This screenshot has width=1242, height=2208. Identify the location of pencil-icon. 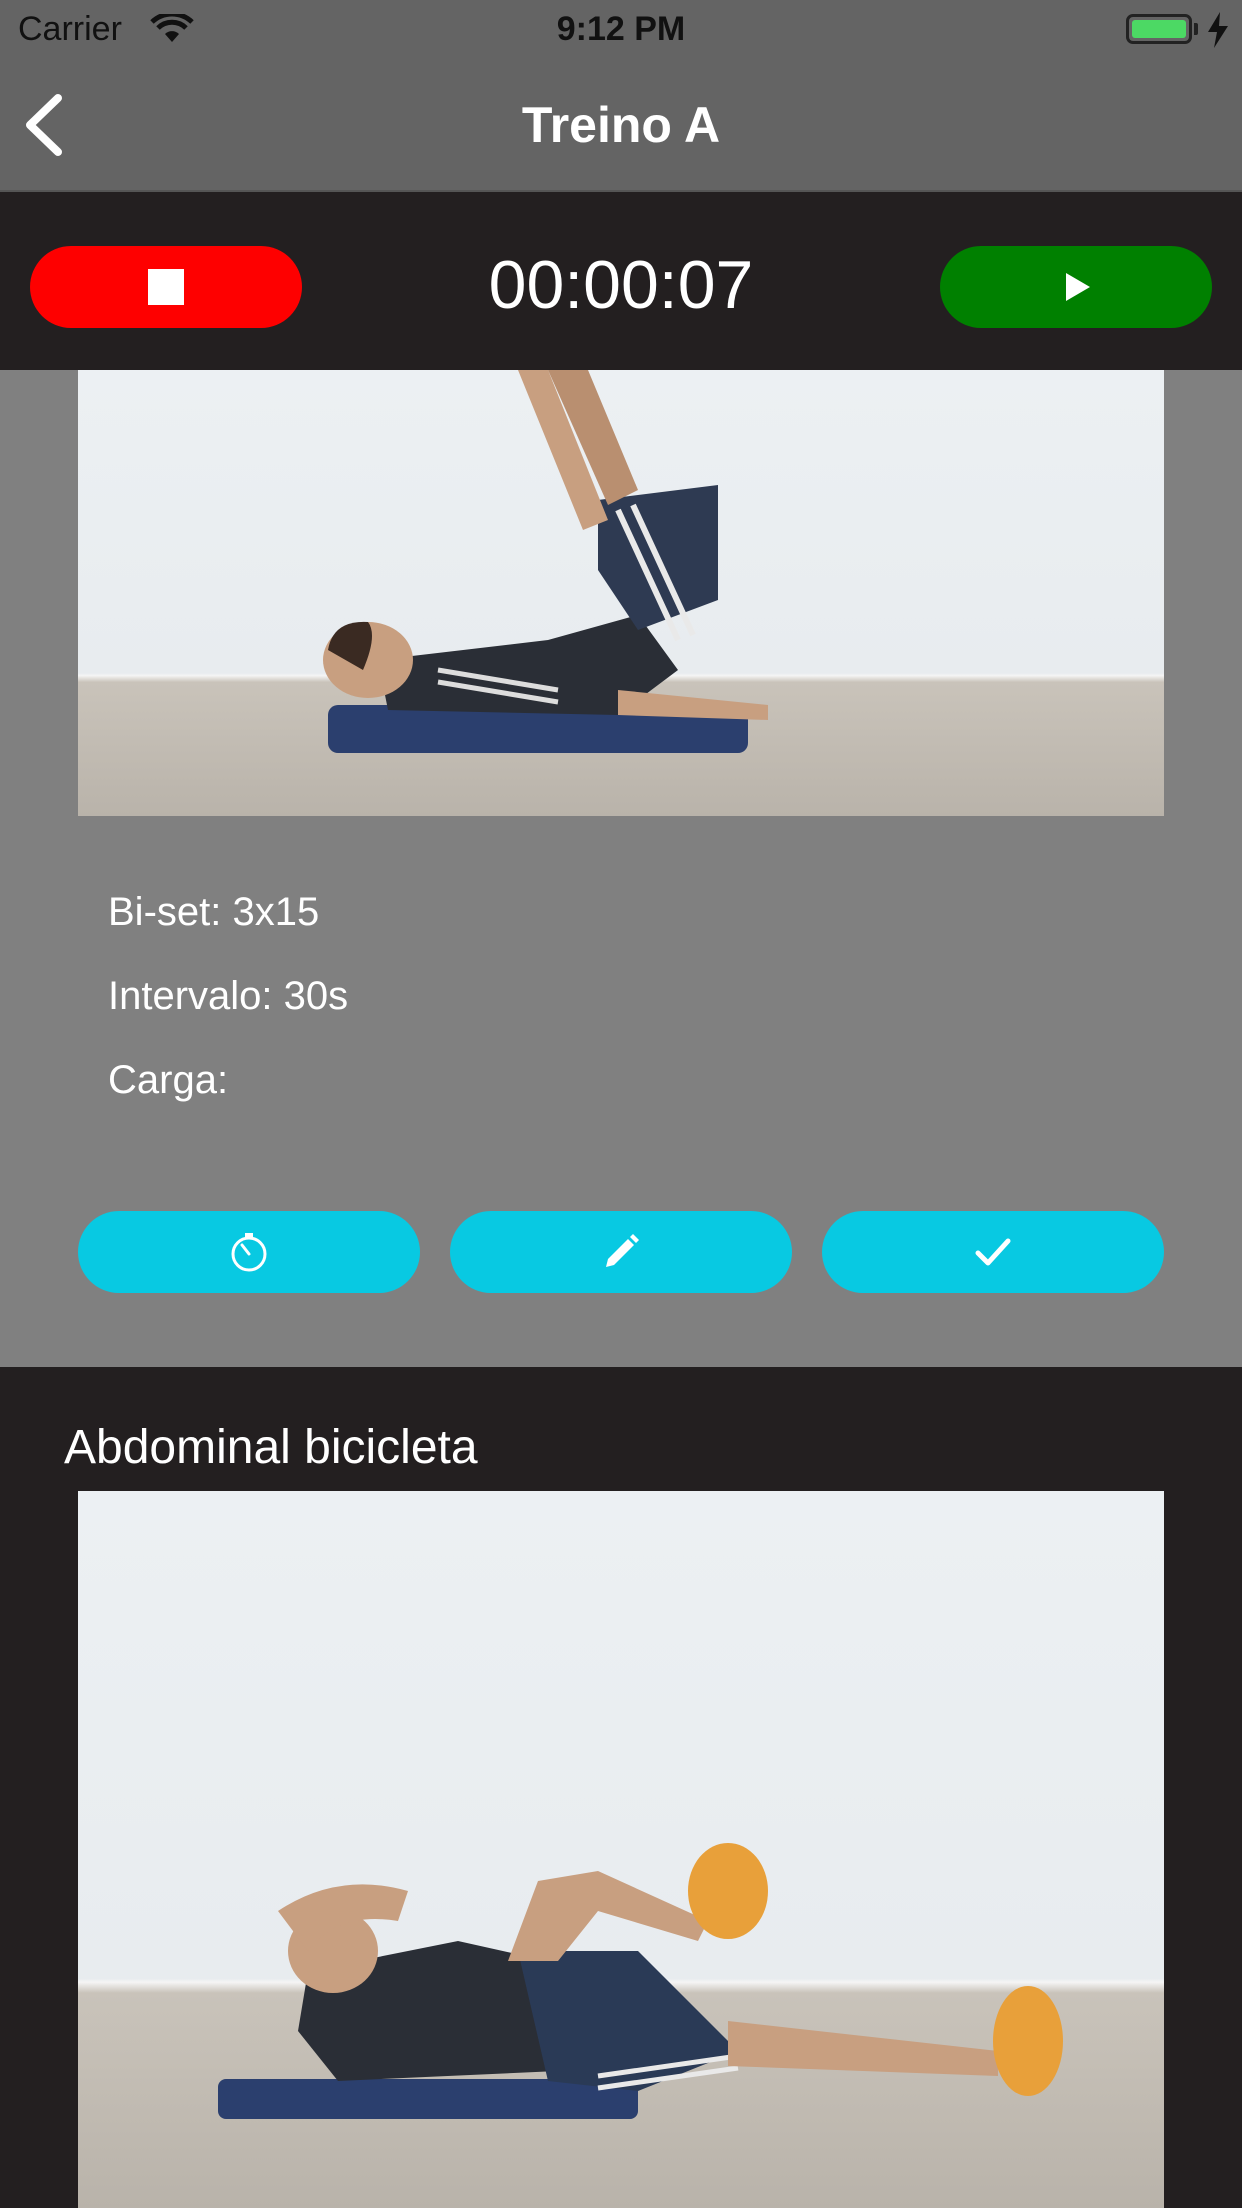
(622, 1250).